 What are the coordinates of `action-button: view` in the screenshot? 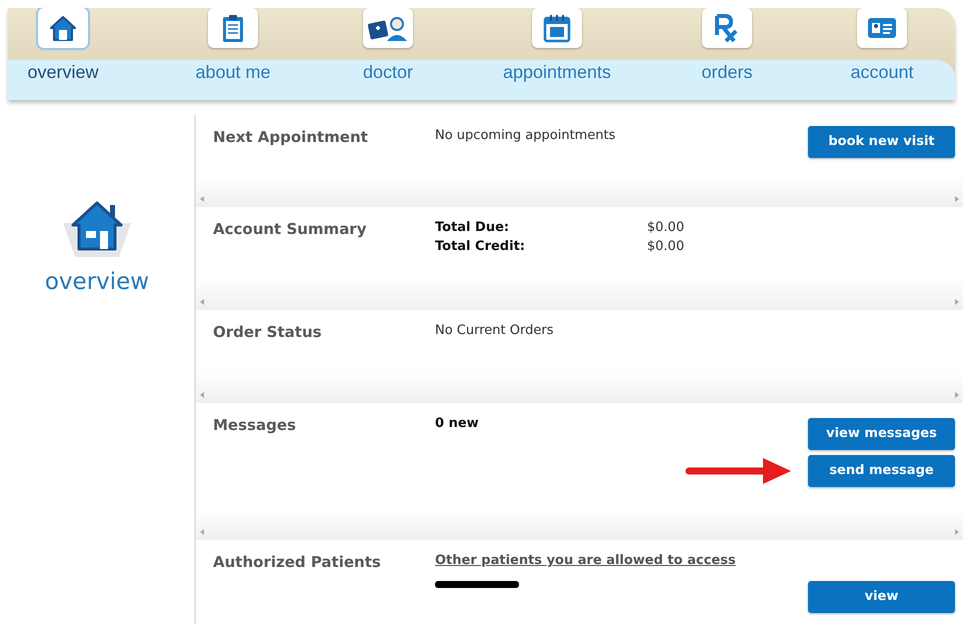 It's located at (881, 597).